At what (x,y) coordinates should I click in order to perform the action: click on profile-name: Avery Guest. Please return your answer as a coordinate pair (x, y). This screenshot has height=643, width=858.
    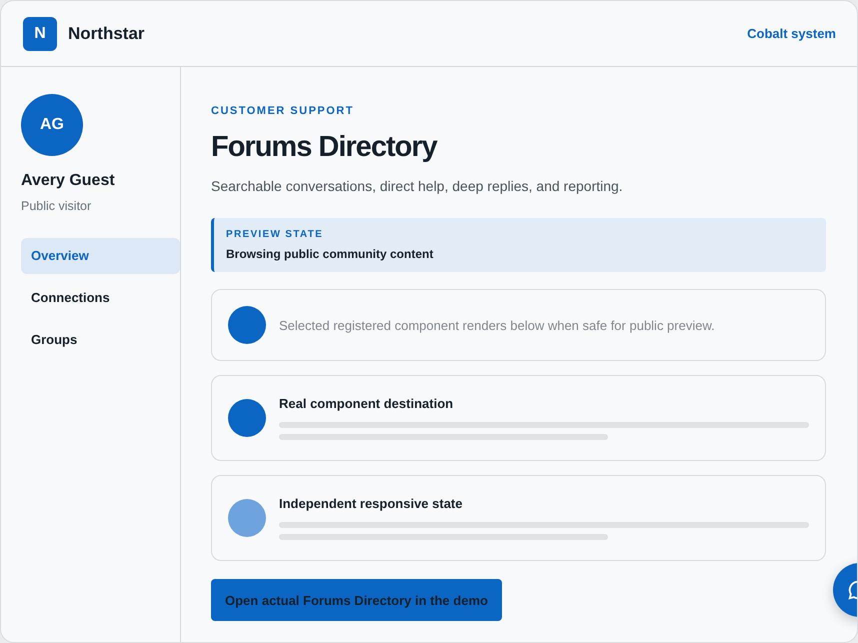
    Looking at the image, I should click on (68, 181).